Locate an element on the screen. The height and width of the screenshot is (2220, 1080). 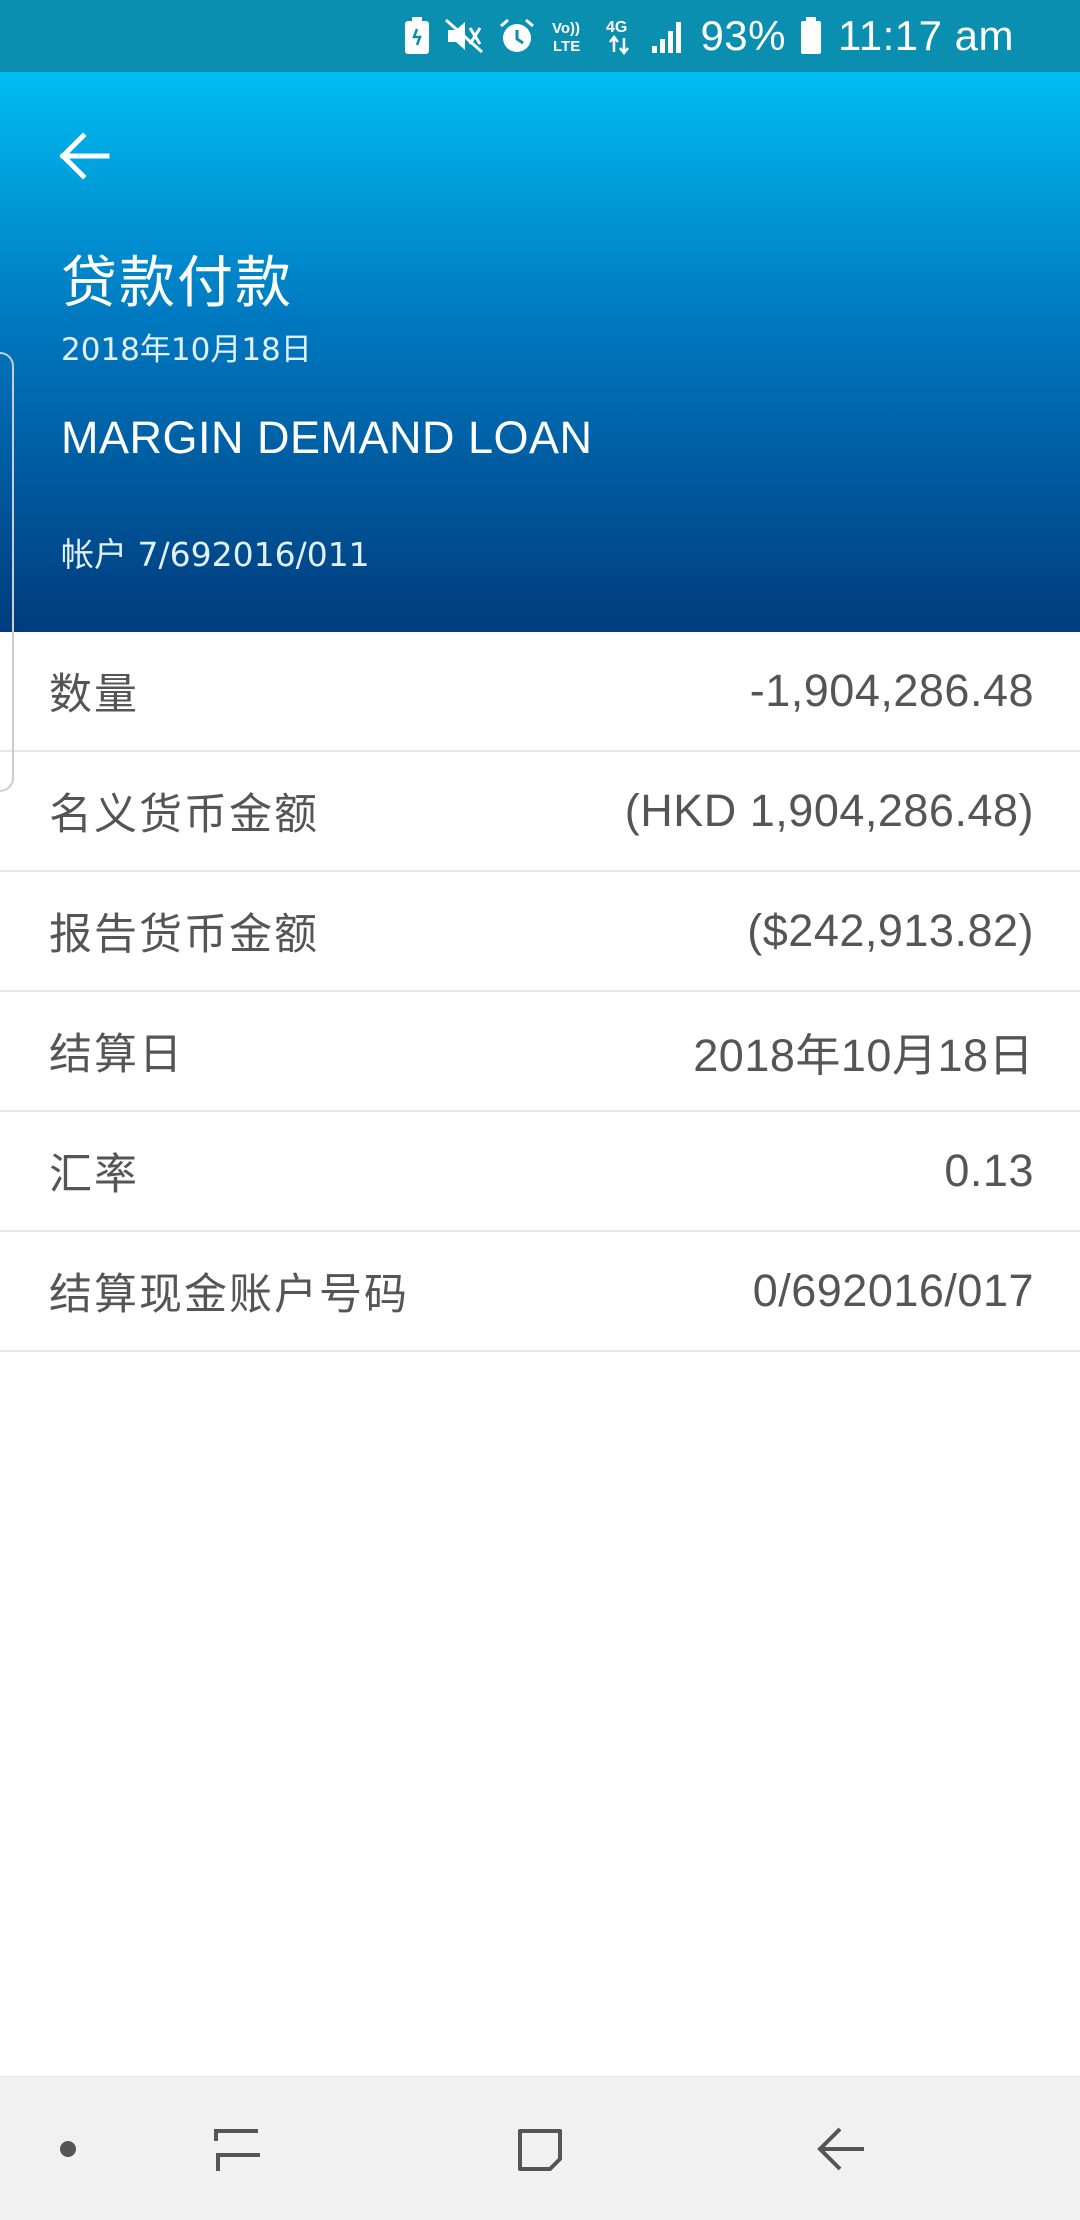
detail-row-nominal-amount: 名义货币金额 (HKD 1,904,286.48) is located at coordinates (540, 812).